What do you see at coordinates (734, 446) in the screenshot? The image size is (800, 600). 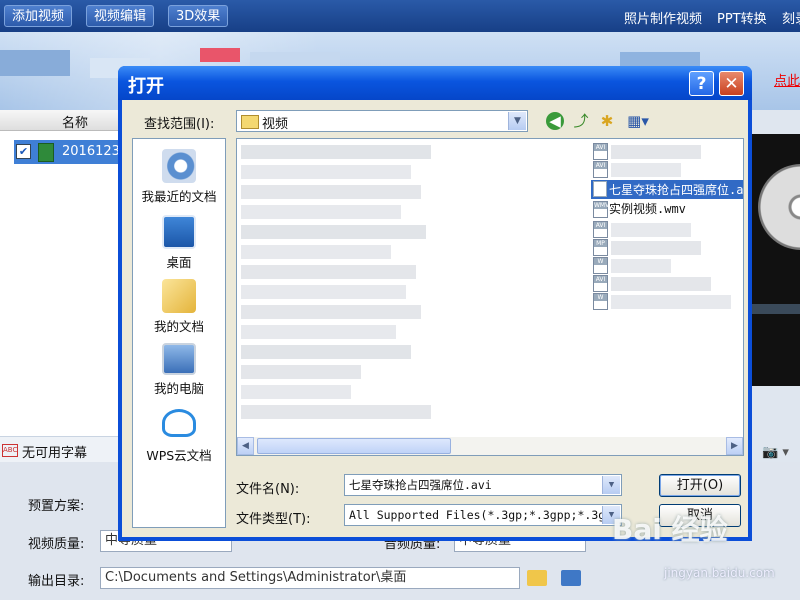 I see `scroll-right-icon: ▶` at bounding box center [734, 446].